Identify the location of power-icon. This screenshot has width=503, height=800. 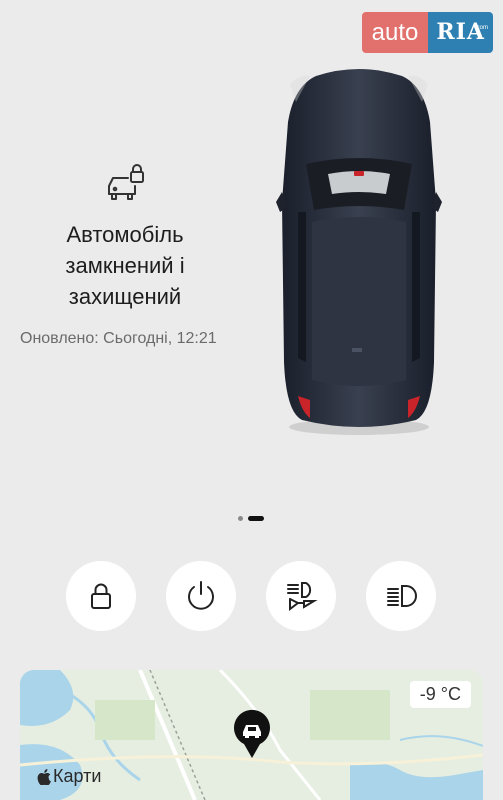
(201, 595).